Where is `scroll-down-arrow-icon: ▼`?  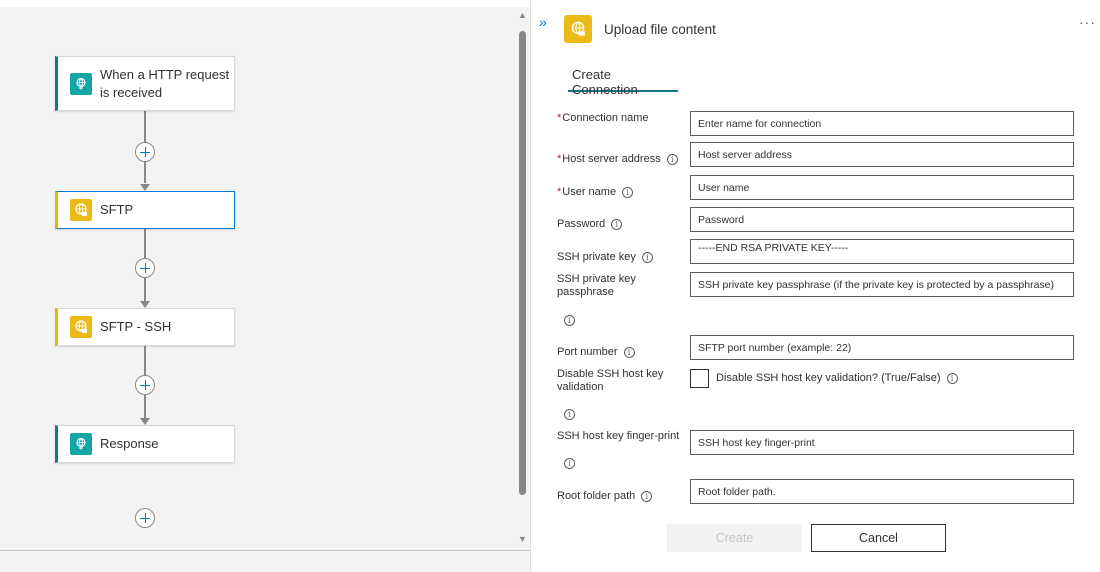
scroll-down-arrow-icon: ▼ is located at coordinates (522, 539).